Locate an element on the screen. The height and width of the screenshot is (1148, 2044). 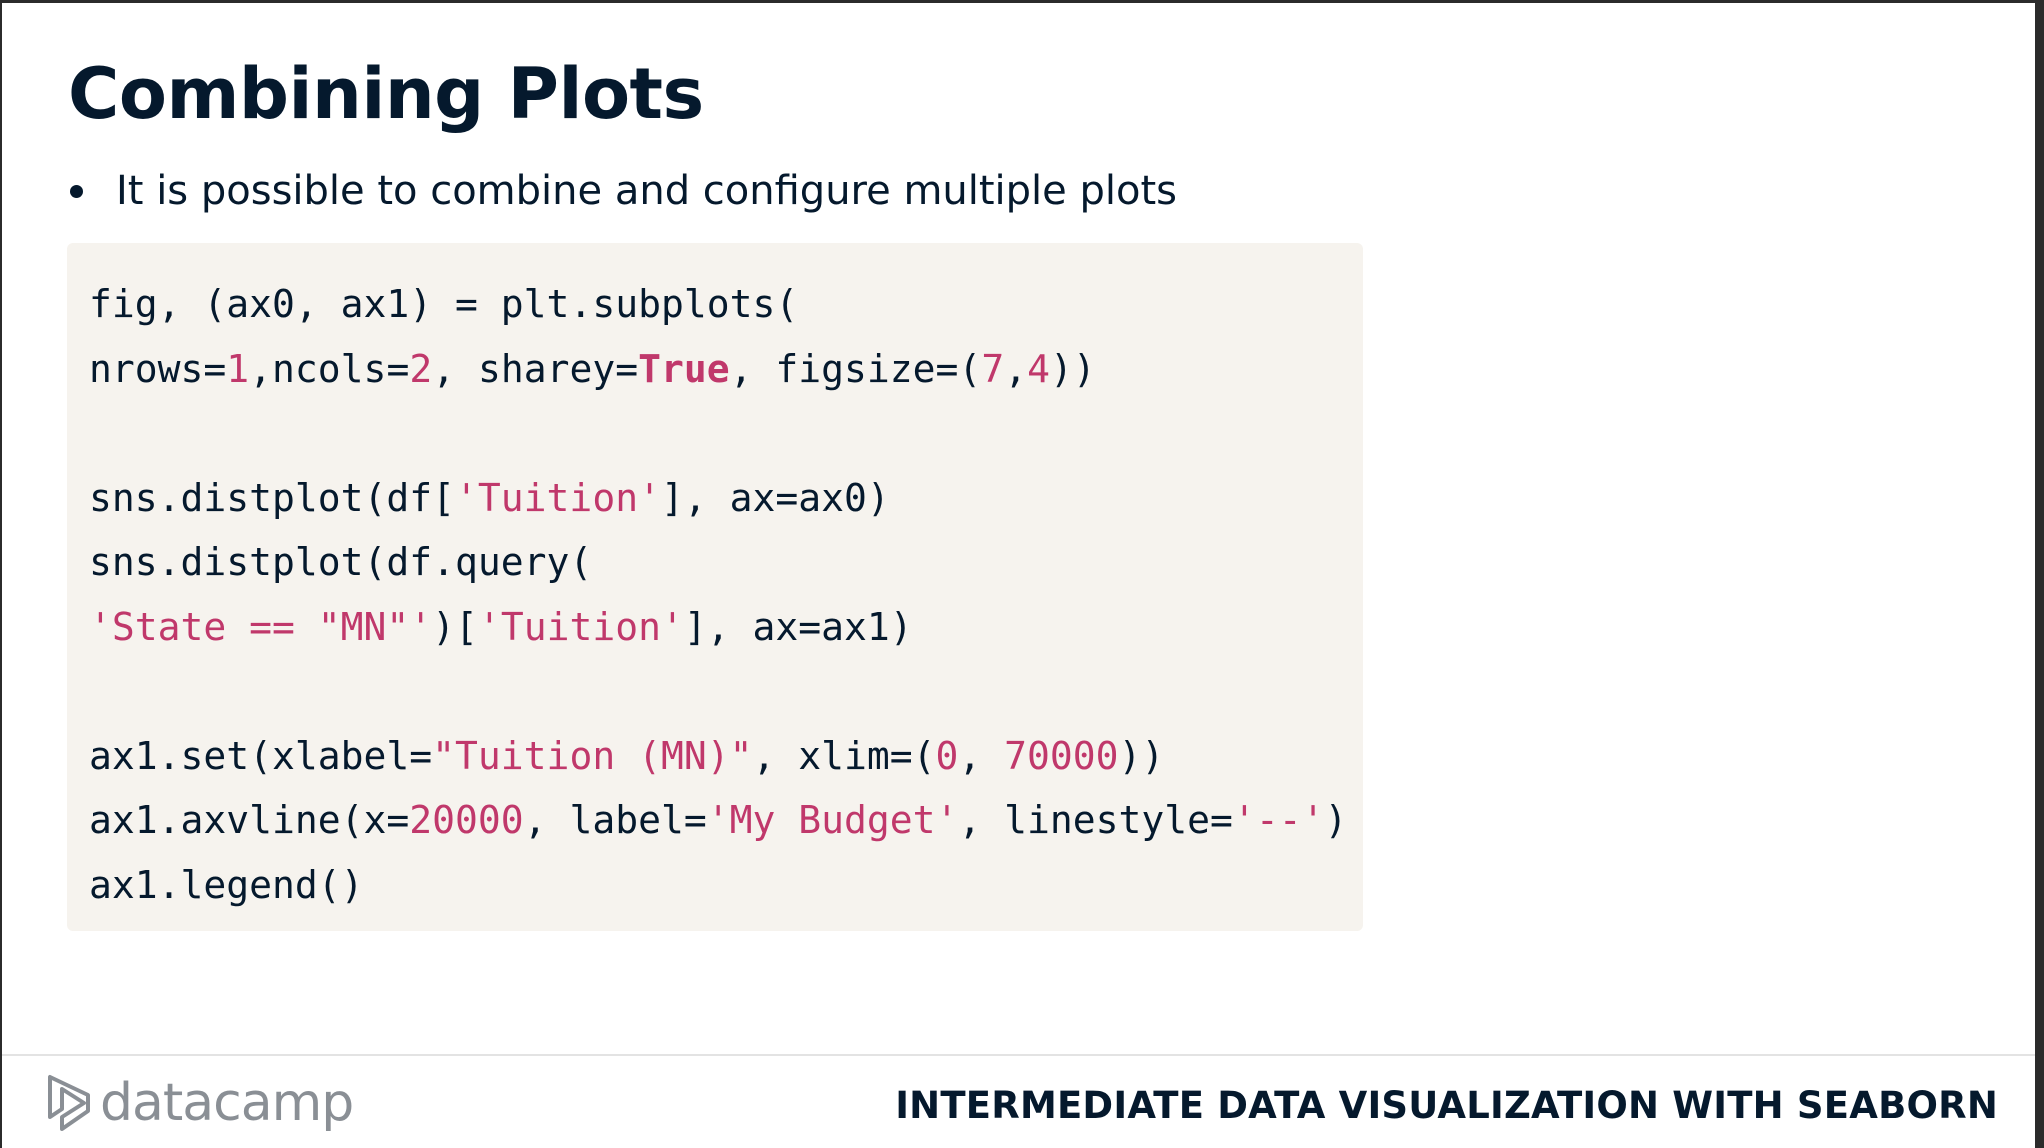
code-line: 'State == "MN"')['Tuition'], ax=ax1) is located at coordinates (718, 627).